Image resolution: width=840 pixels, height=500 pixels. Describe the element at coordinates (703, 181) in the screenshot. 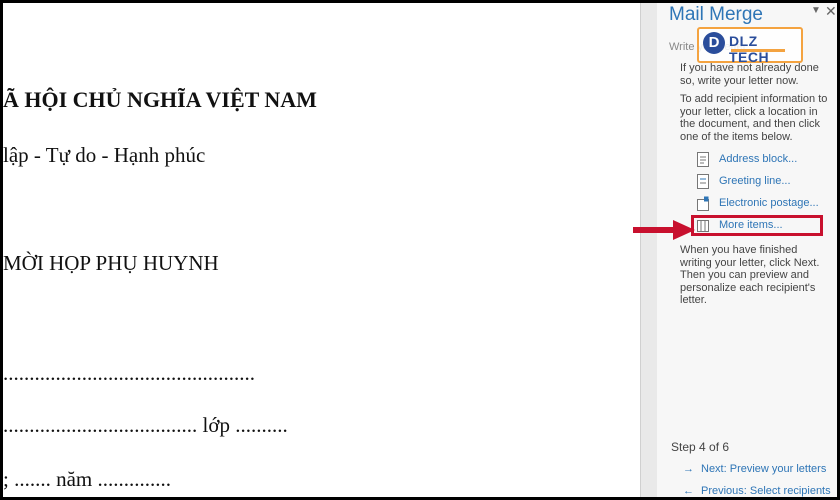

I see `greeting-line-icon` at that location.